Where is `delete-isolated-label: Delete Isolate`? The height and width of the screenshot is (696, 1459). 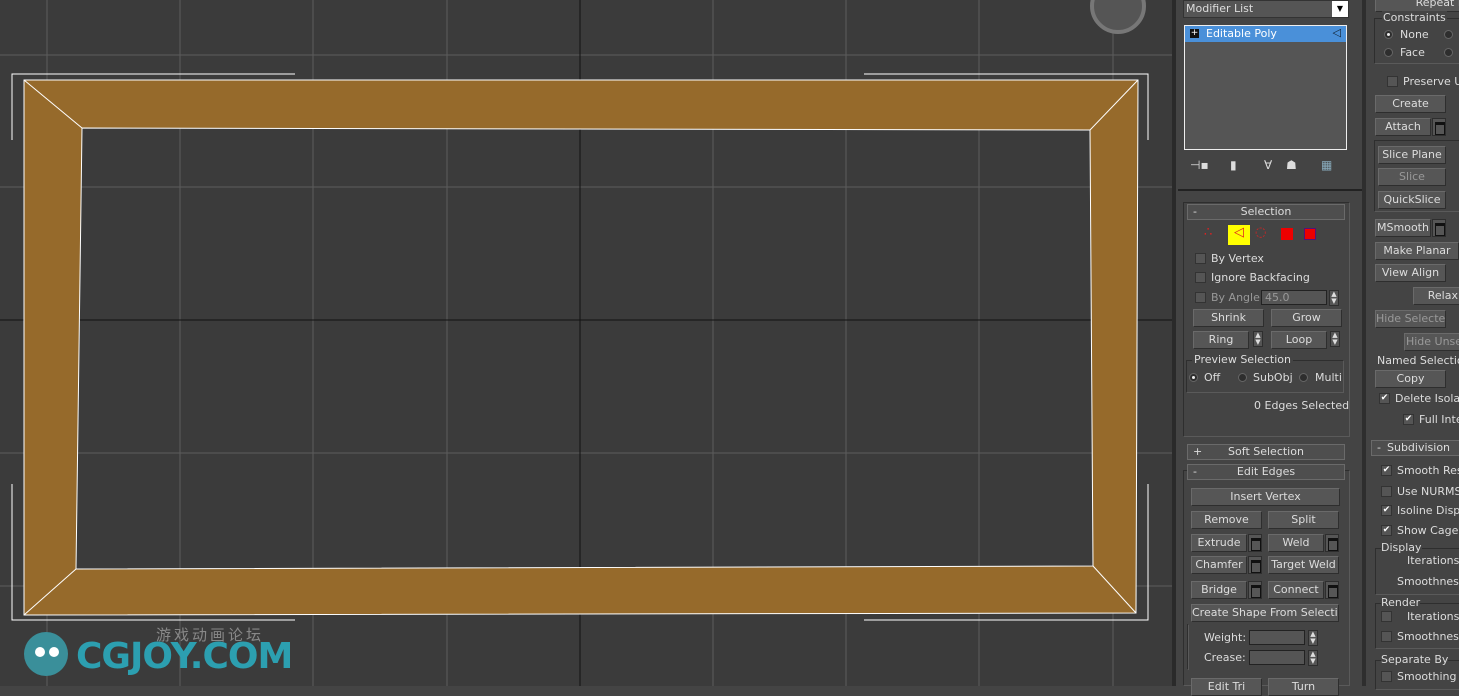 delete-isolated-label: Delete Isolate is located at coordinates (1427, 398).